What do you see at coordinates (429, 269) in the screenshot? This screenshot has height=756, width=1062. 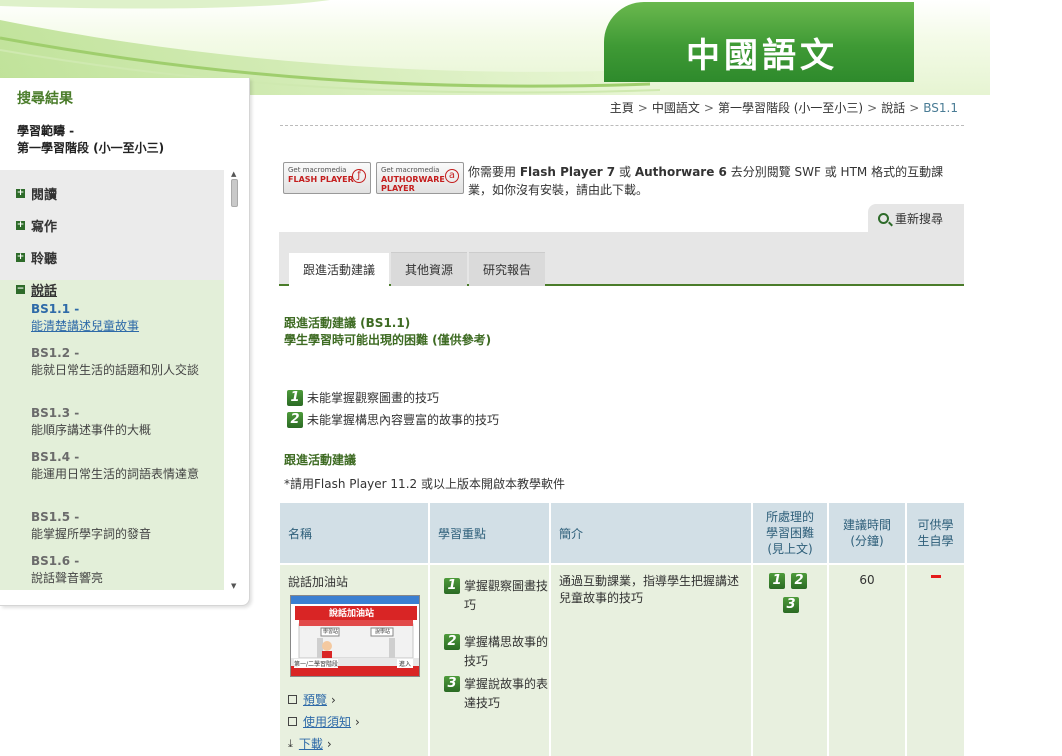 I see `tab-other-resources: 其他資源` at bounding box center [429, 269].